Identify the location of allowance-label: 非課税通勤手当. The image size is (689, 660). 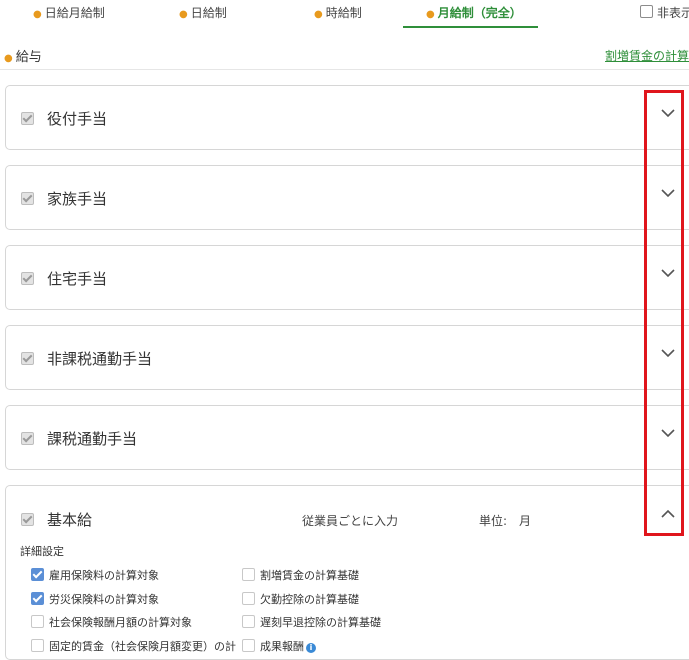
(100, 359).